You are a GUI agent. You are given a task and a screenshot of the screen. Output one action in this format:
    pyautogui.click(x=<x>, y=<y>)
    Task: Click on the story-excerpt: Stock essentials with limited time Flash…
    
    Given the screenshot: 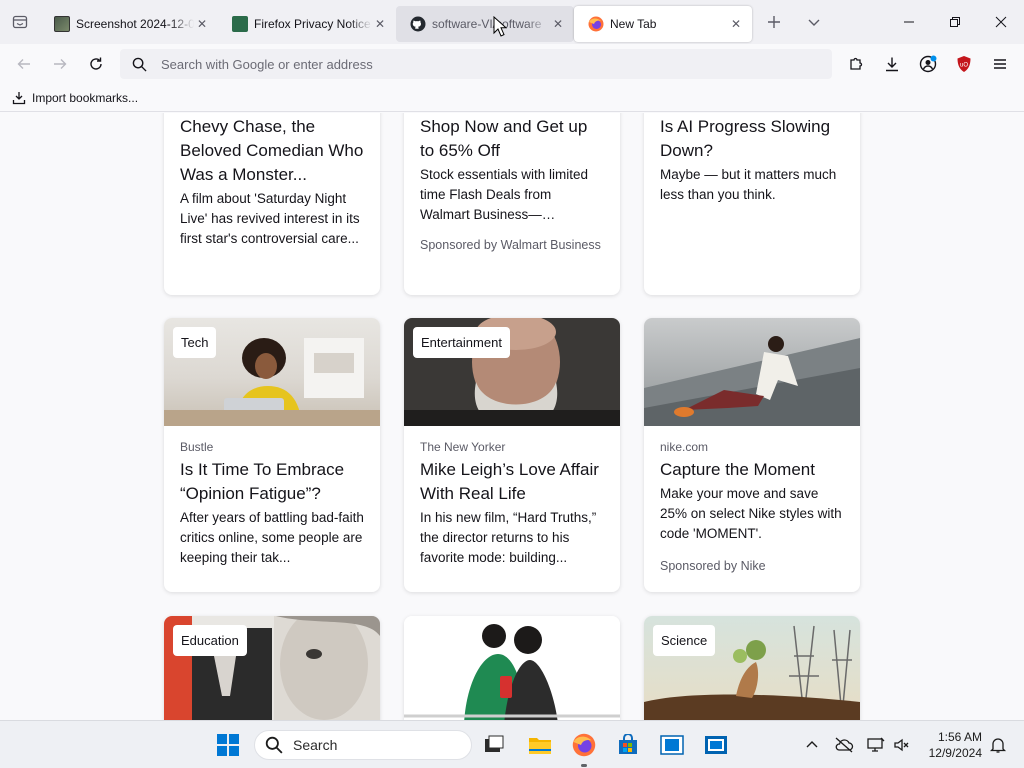 What is the action you would take?
    pyautogui.click(x=504, y=194)
    